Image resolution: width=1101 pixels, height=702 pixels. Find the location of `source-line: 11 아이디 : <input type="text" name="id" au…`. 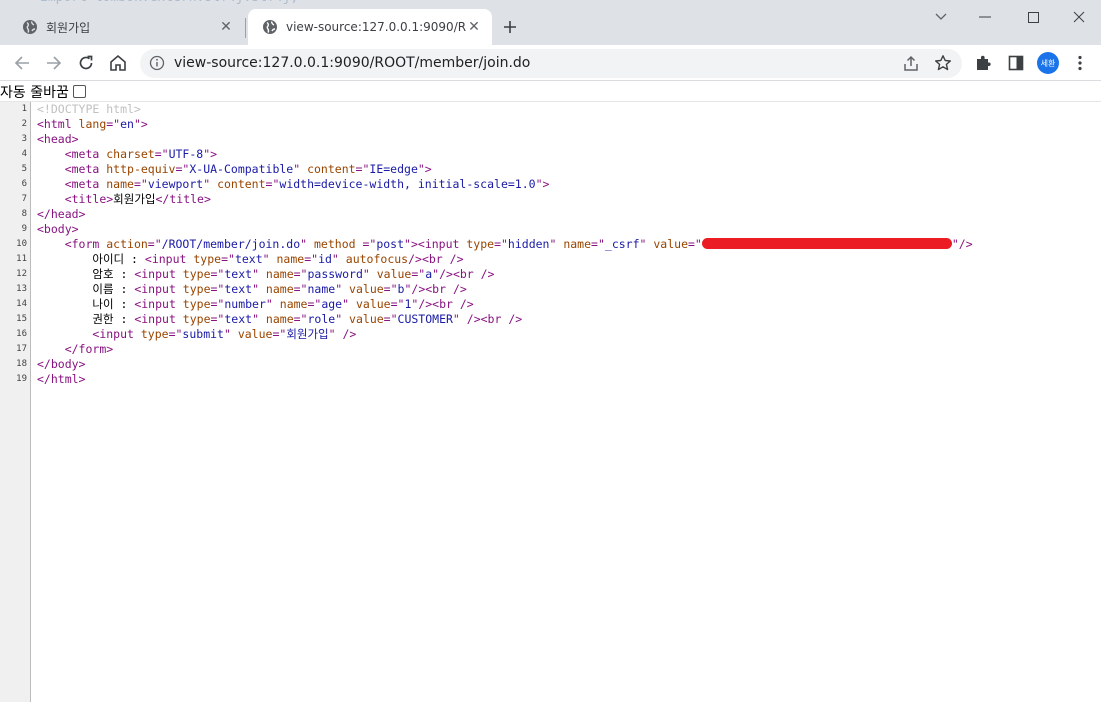

source-line: 11 아이디 : <input type="text" name="id" au… is located at coordinates (550, 259).